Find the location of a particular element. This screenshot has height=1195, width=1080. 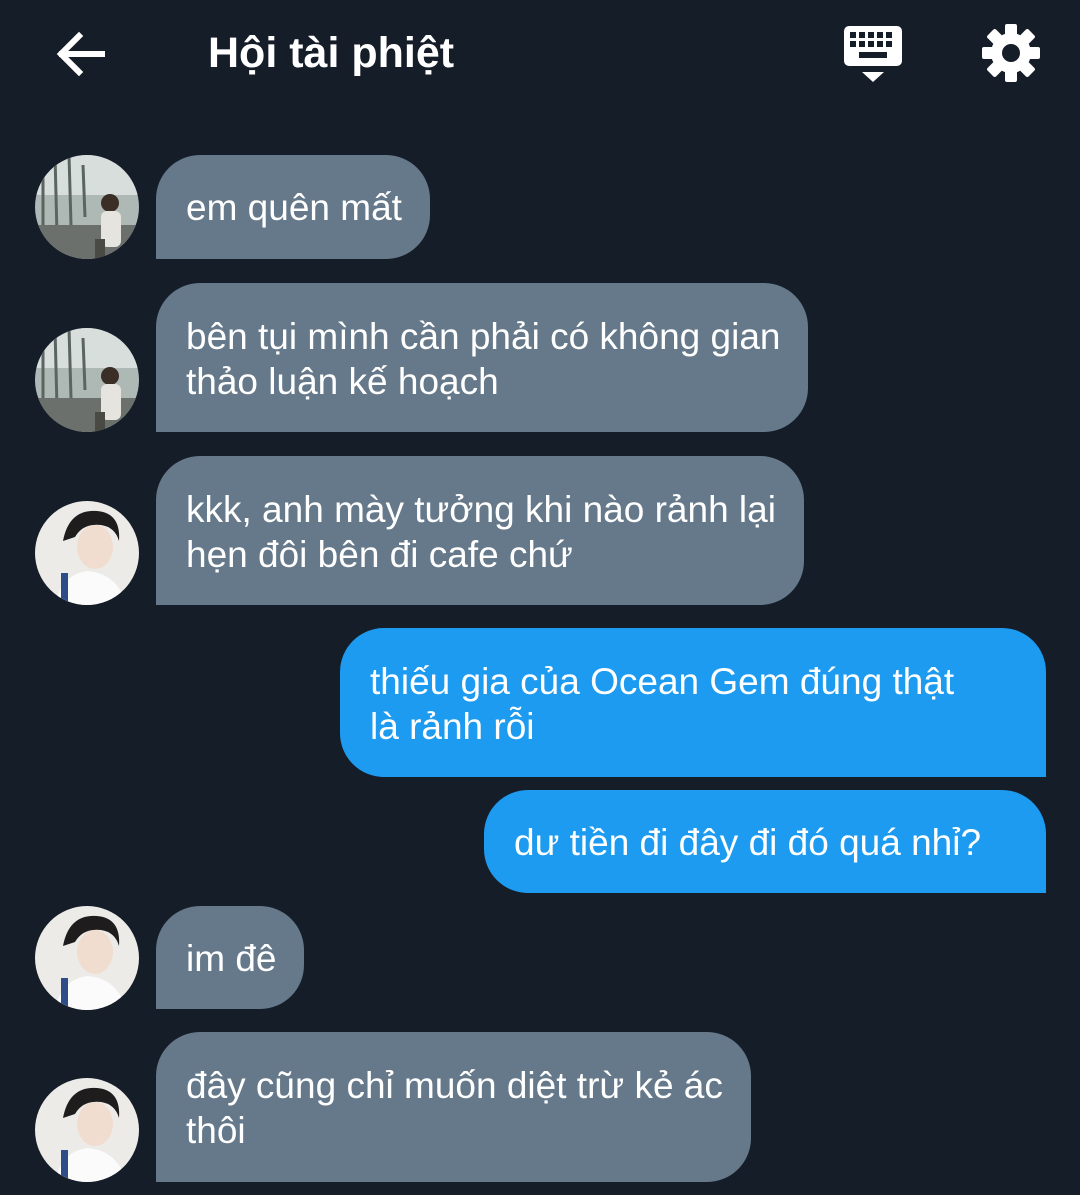

gear-icon is located at coordinates (1011, 53).